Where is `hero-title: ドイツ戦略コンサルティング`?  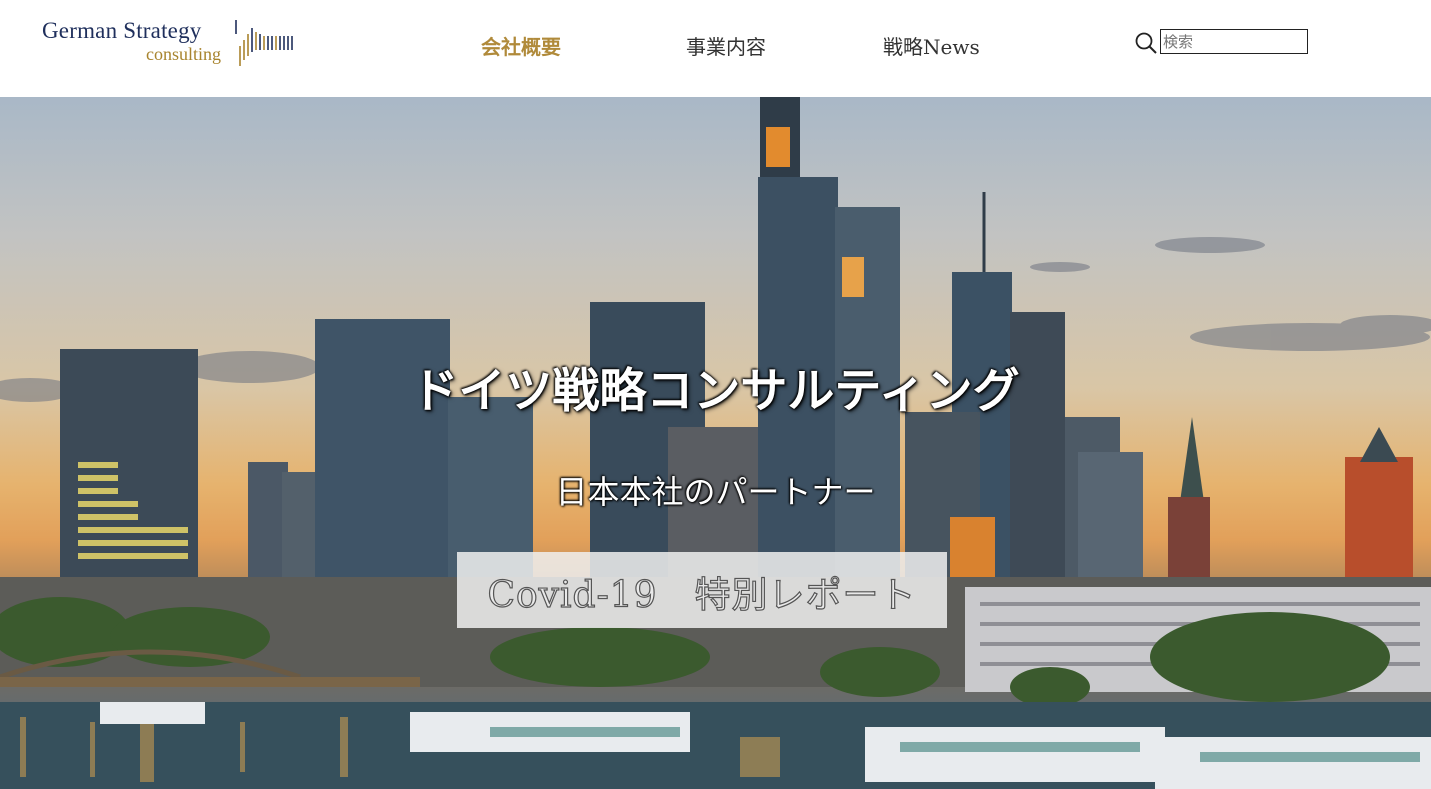 hero-title: ドイツ戦略コンサルティング is located at coordinates (715, 391).